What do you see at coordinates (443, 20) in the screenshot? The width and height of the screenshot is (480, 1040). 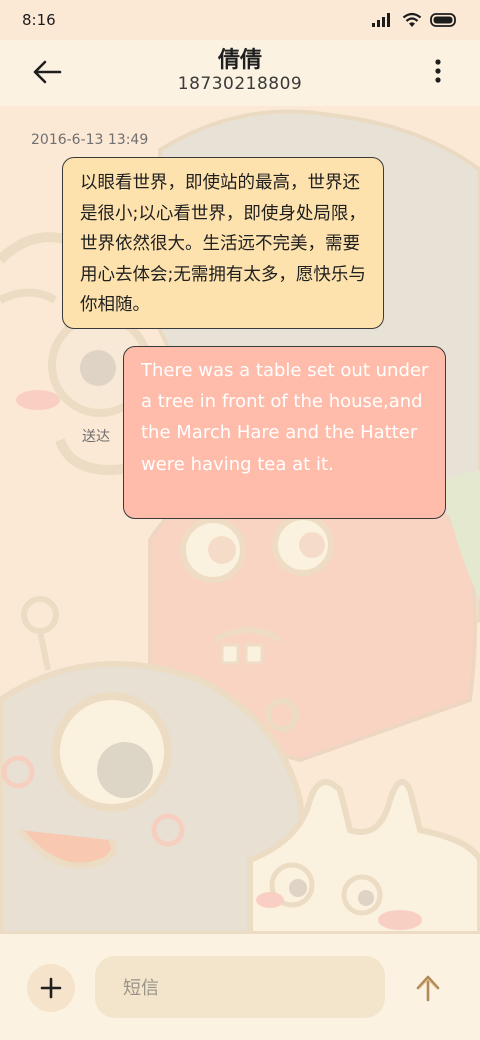 I see `battery-icon` at bounding box center [443, 20].